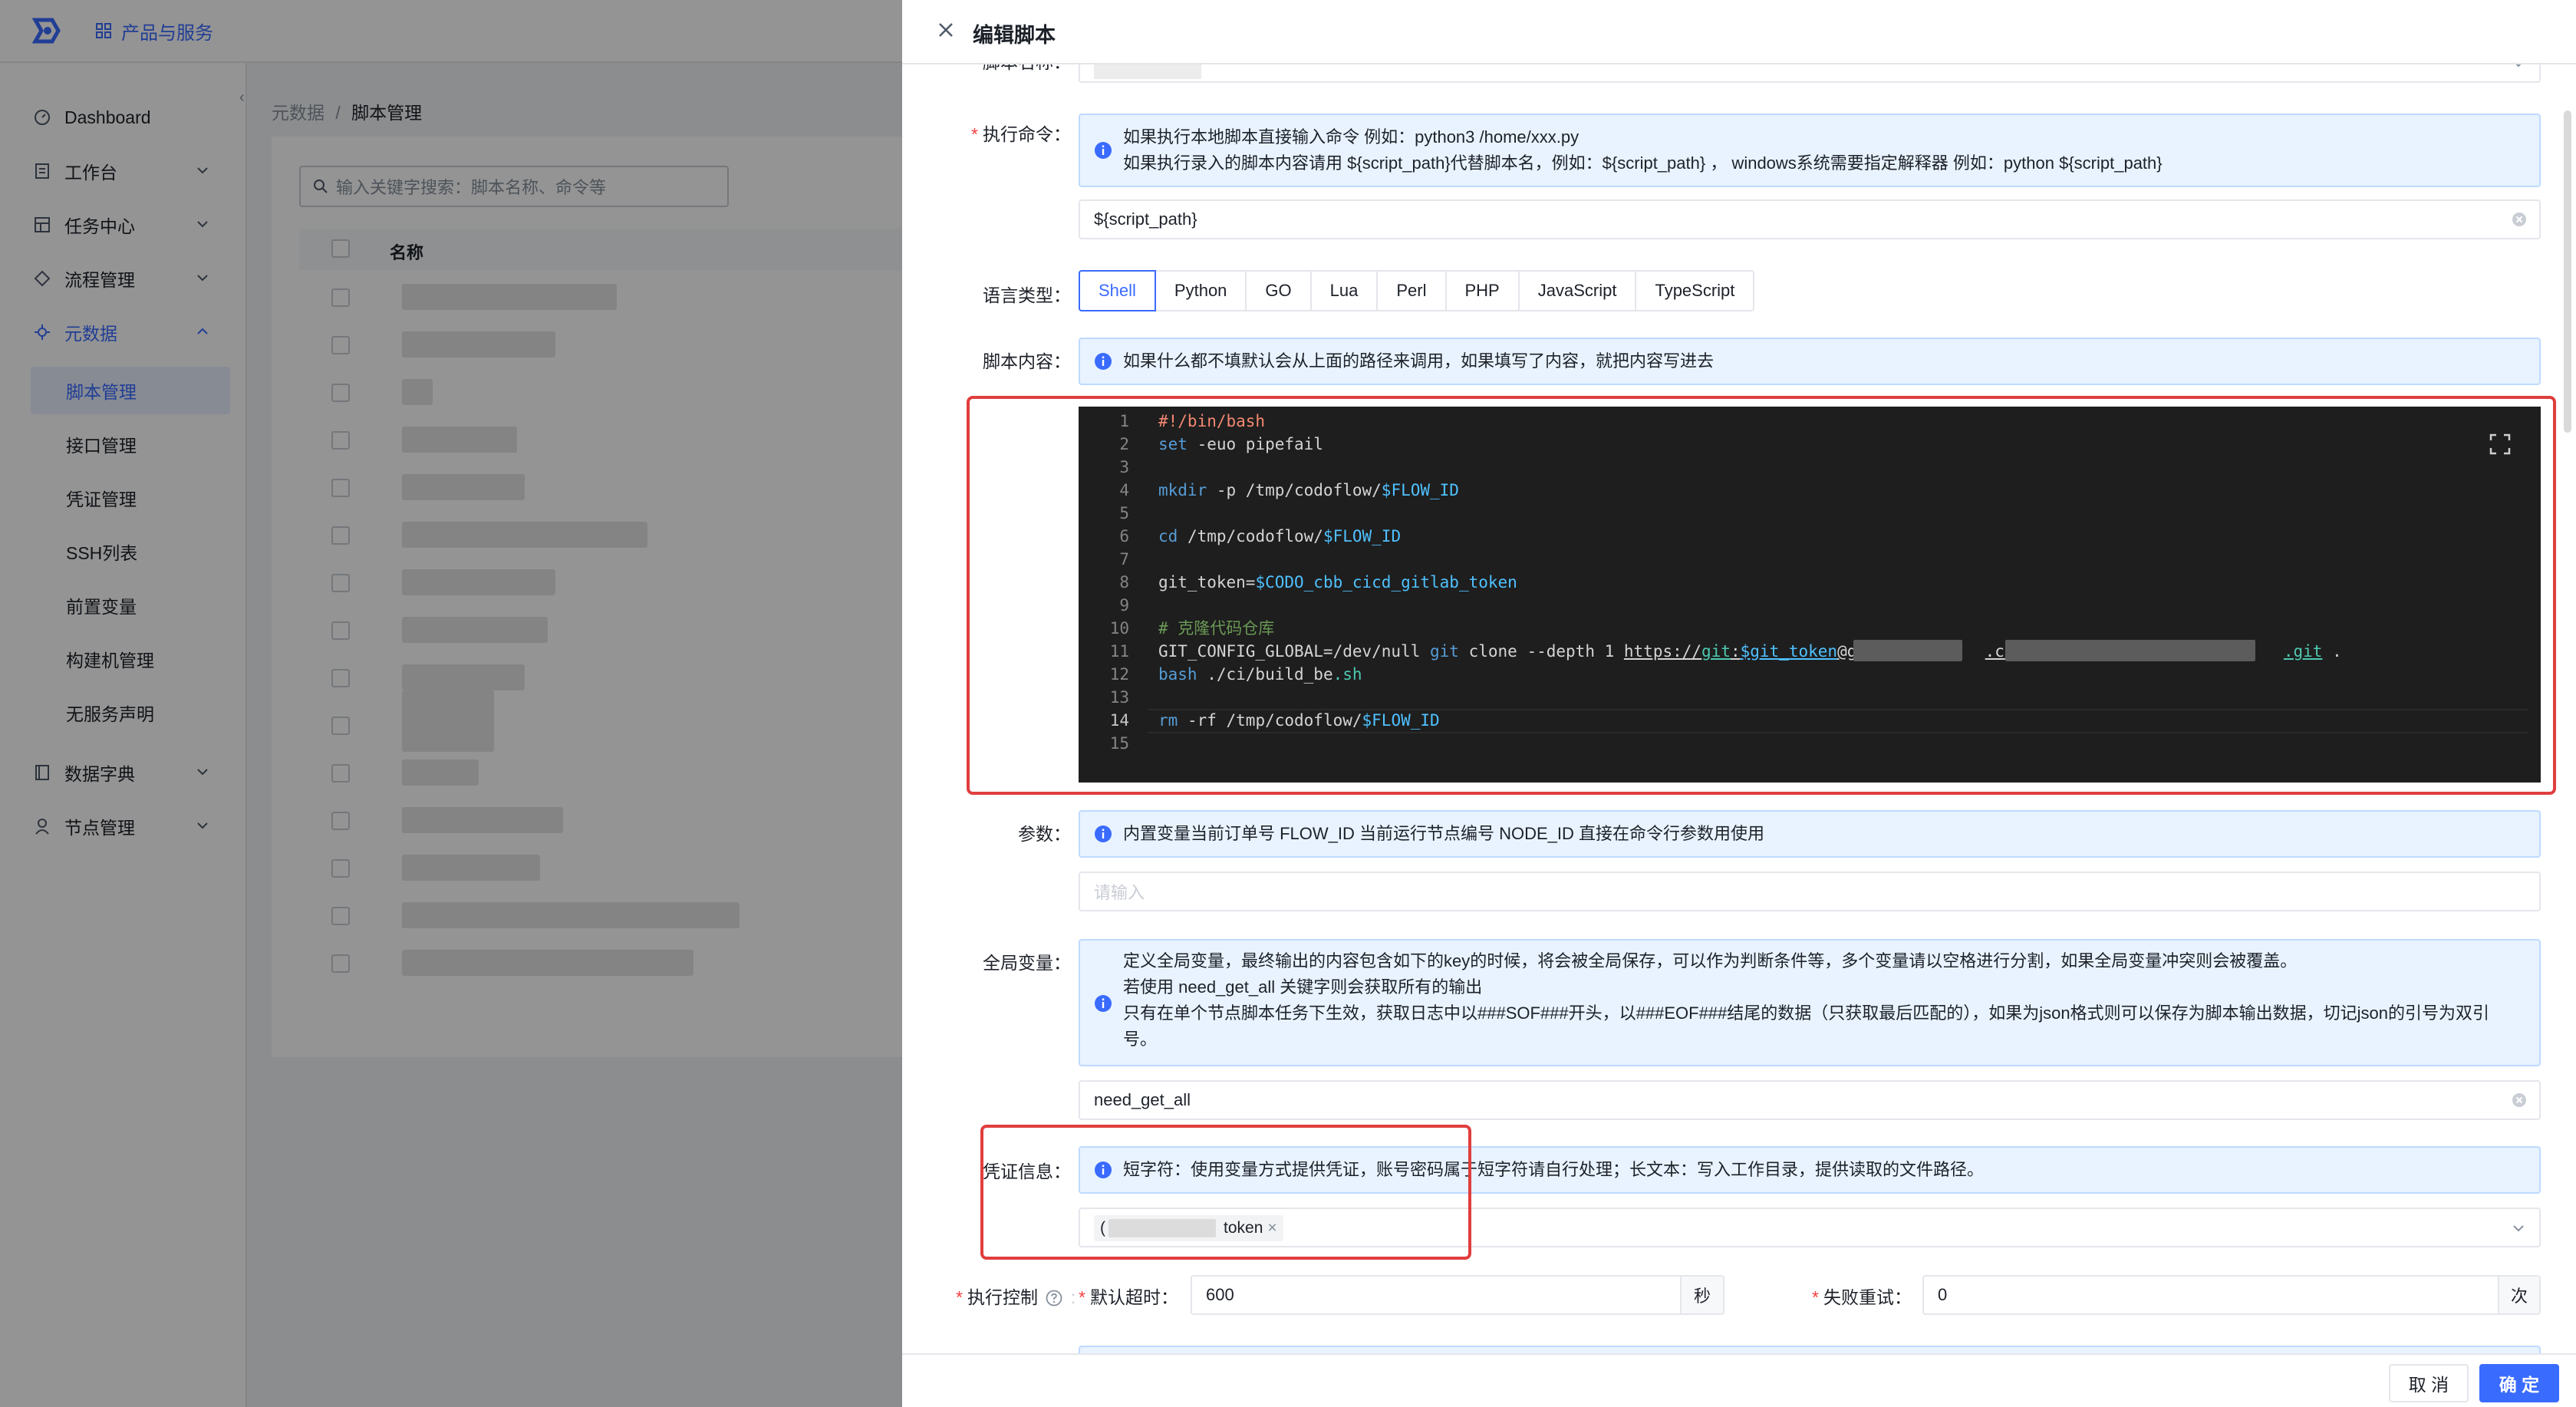 The width and height of the screenshot is (2576, 1407). What do you see at coordinates (2567, 271) in the screenshot?
I see `drawer-scrollbar-thumb` at bounding box center [2567, 271].